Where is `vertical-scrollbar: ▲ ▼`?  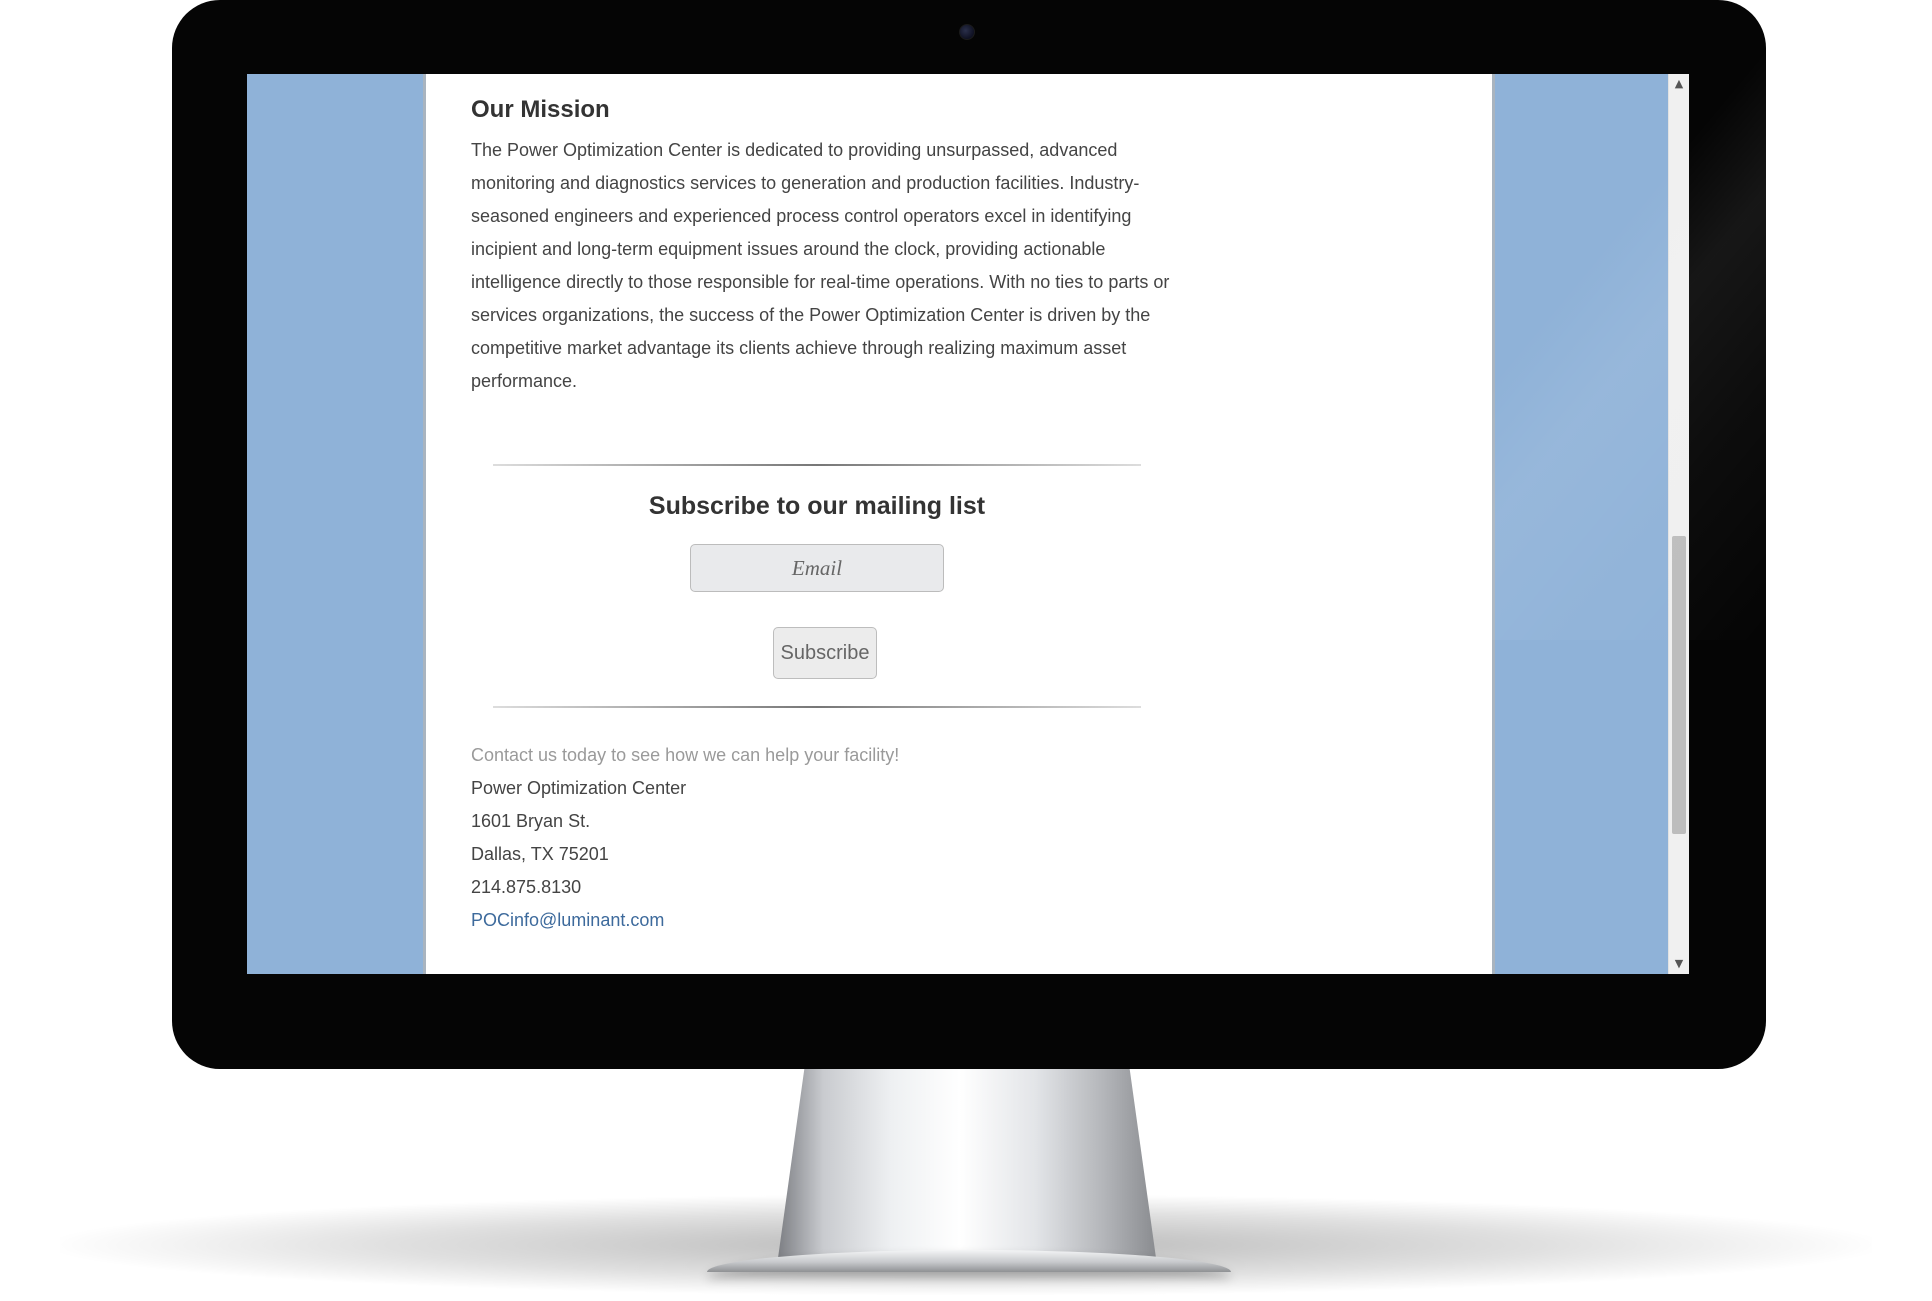 vertical-scrollbar: ▲ ▼ is located at coordinates (1678, 524).